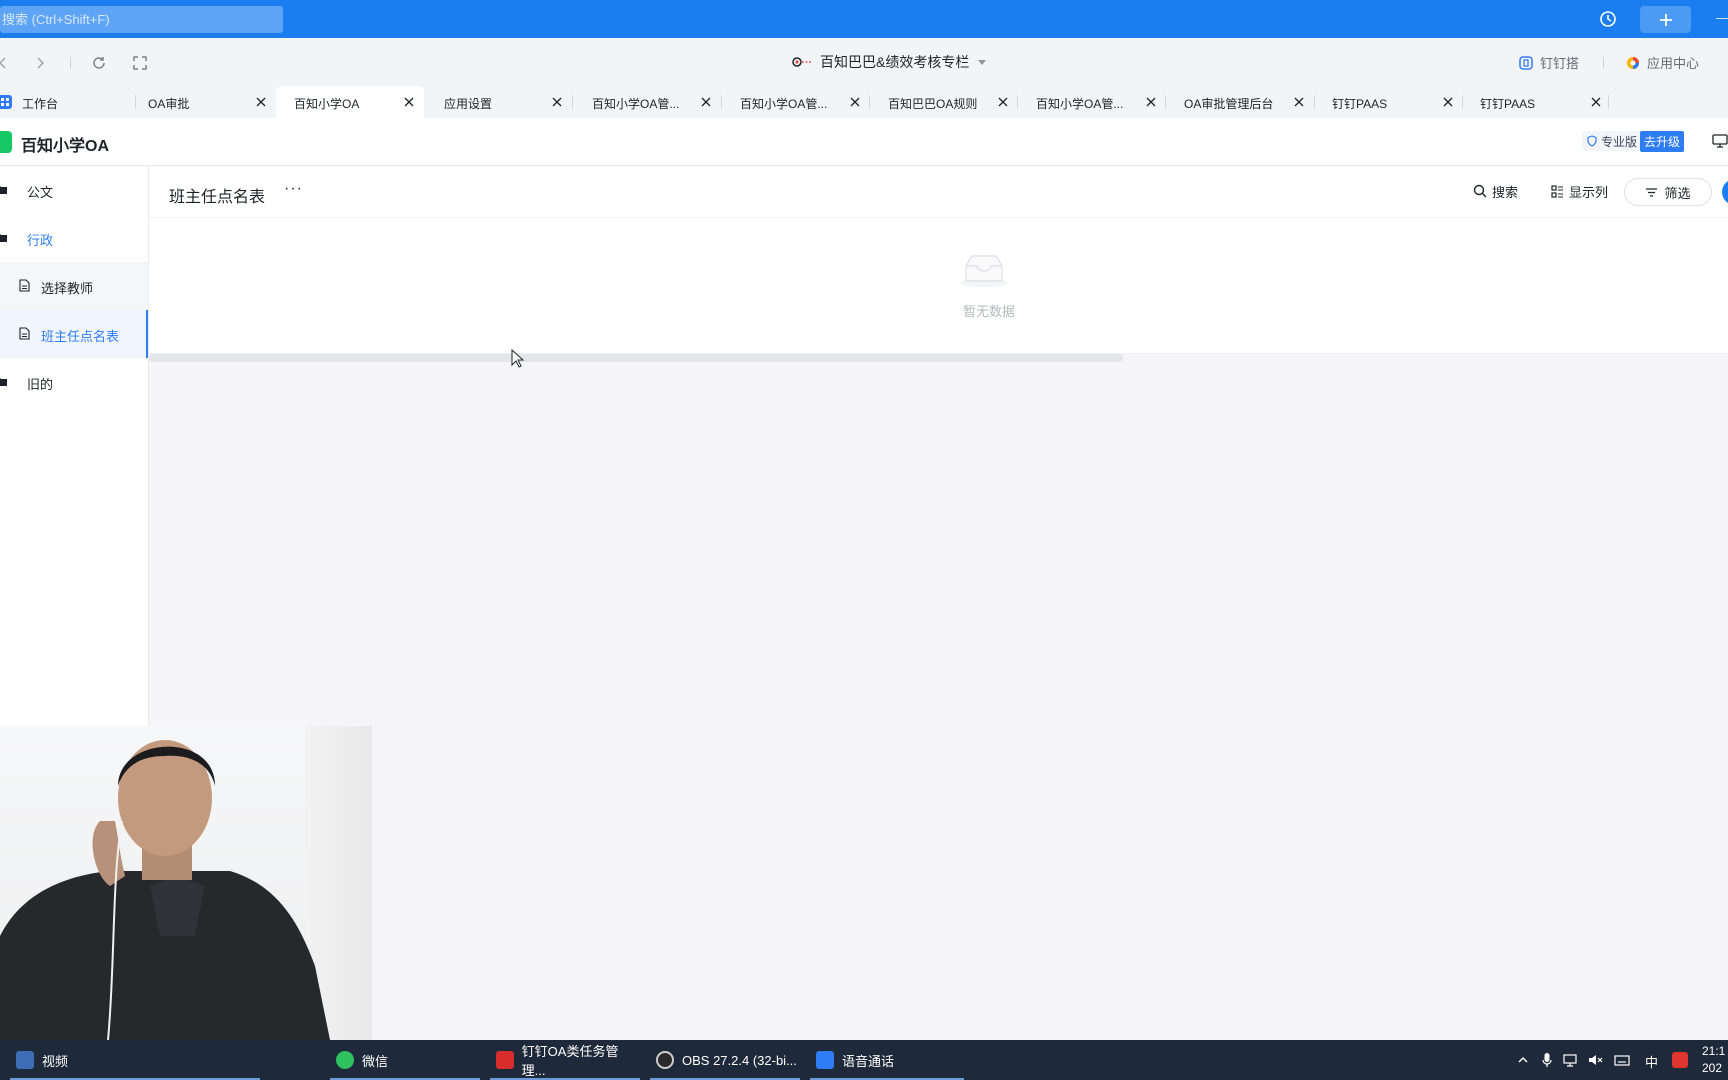 The height and width of the screenshot is (1080, 1728). I want to click on app-center-icon, so click(1633, 62).